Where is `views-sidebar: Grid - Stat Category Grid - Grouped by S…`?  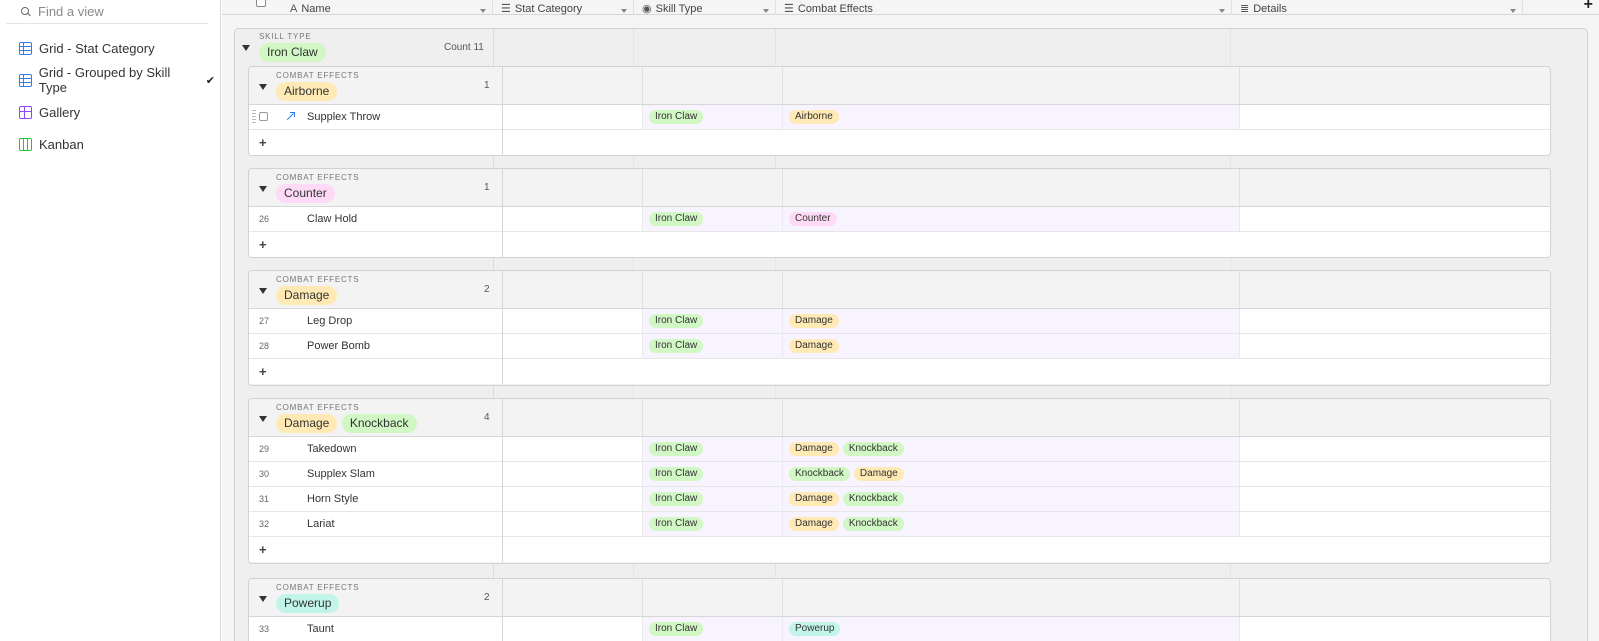 views-sidebar: Grid - Stat Category Grid - Grouped by S… is located at coordinates (110, 320).